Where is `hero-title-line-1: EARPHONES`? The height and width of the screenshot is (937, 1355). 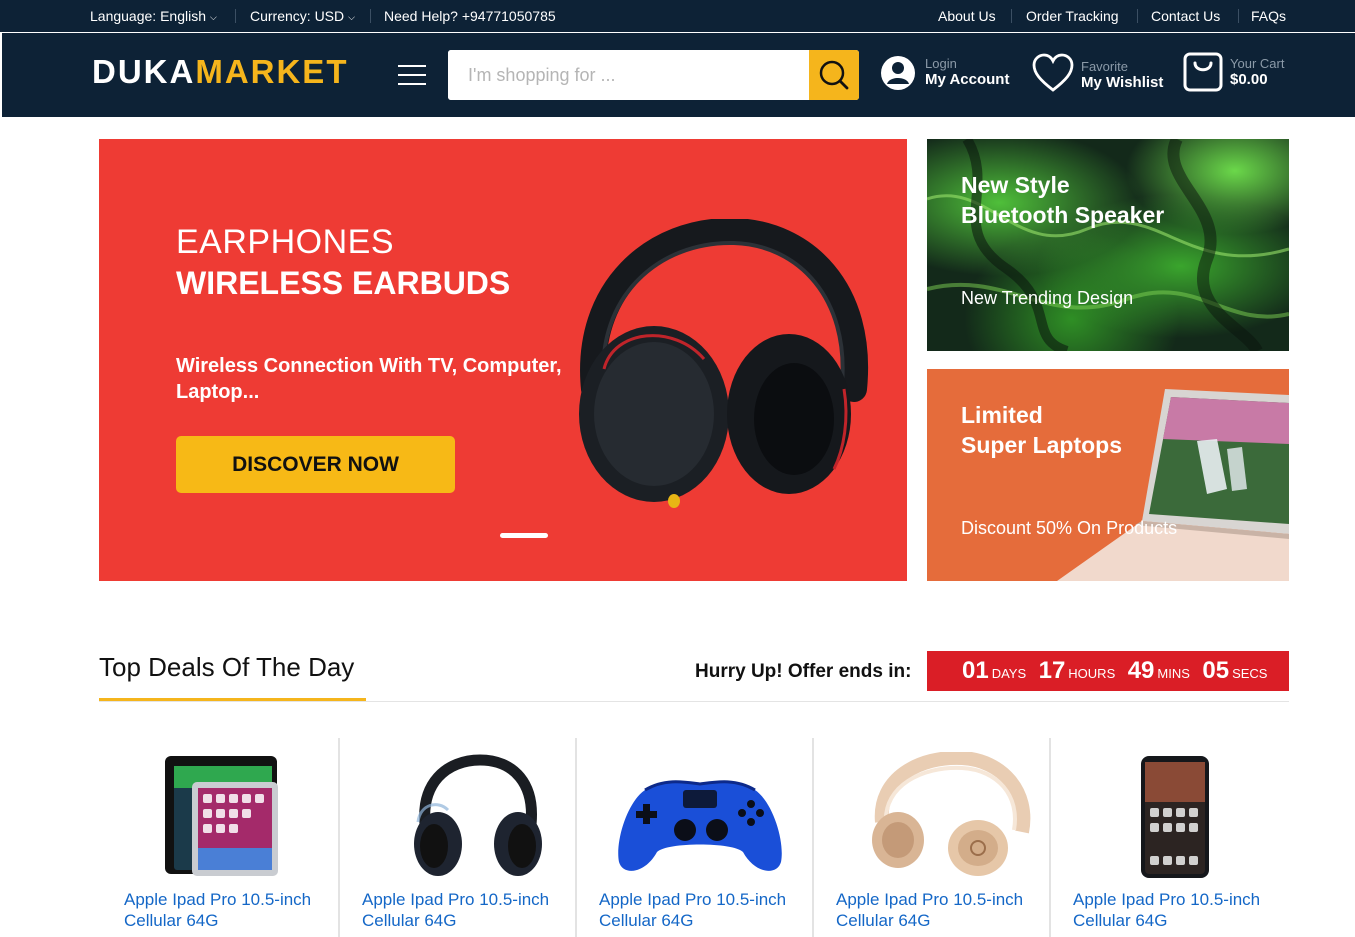 hero-title-line-1: EARPHONES is located at coordinates (285, 242).